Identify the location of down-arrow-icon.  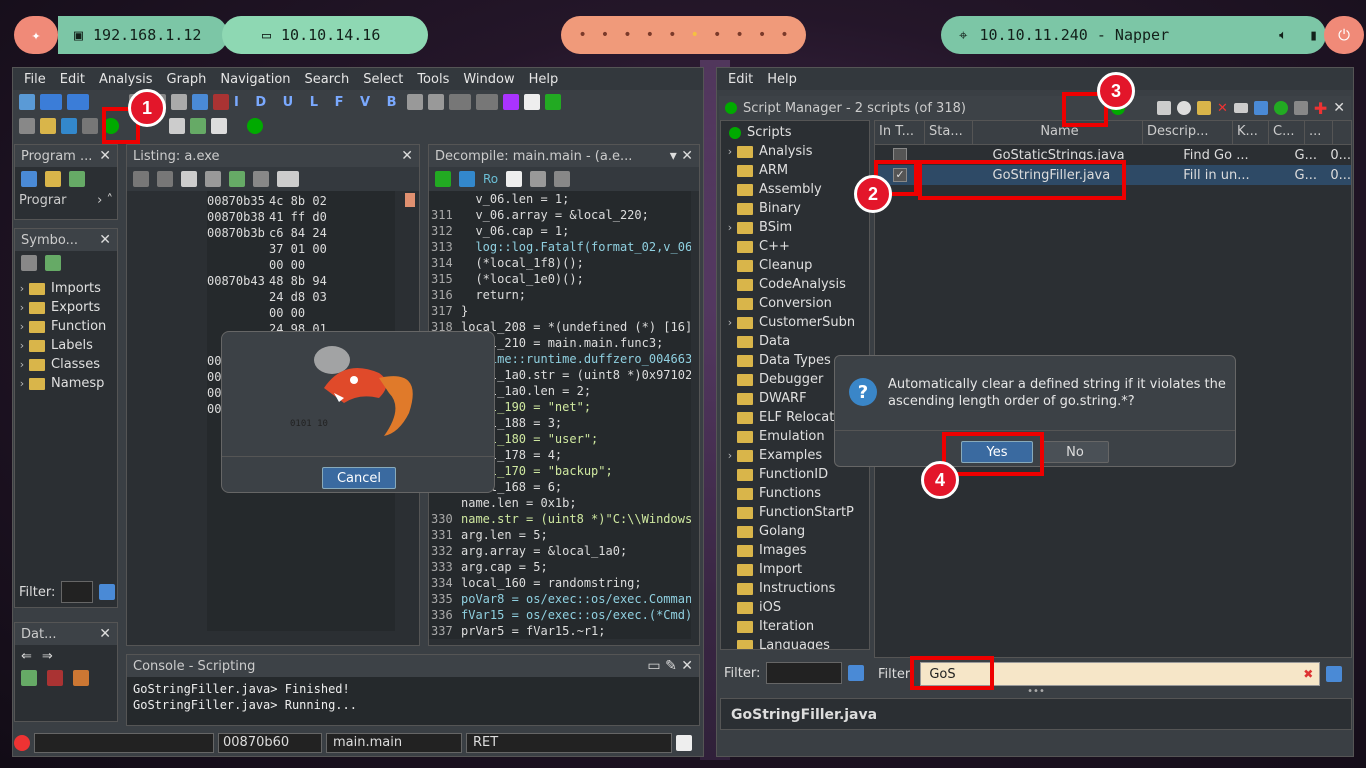
(200, 102).